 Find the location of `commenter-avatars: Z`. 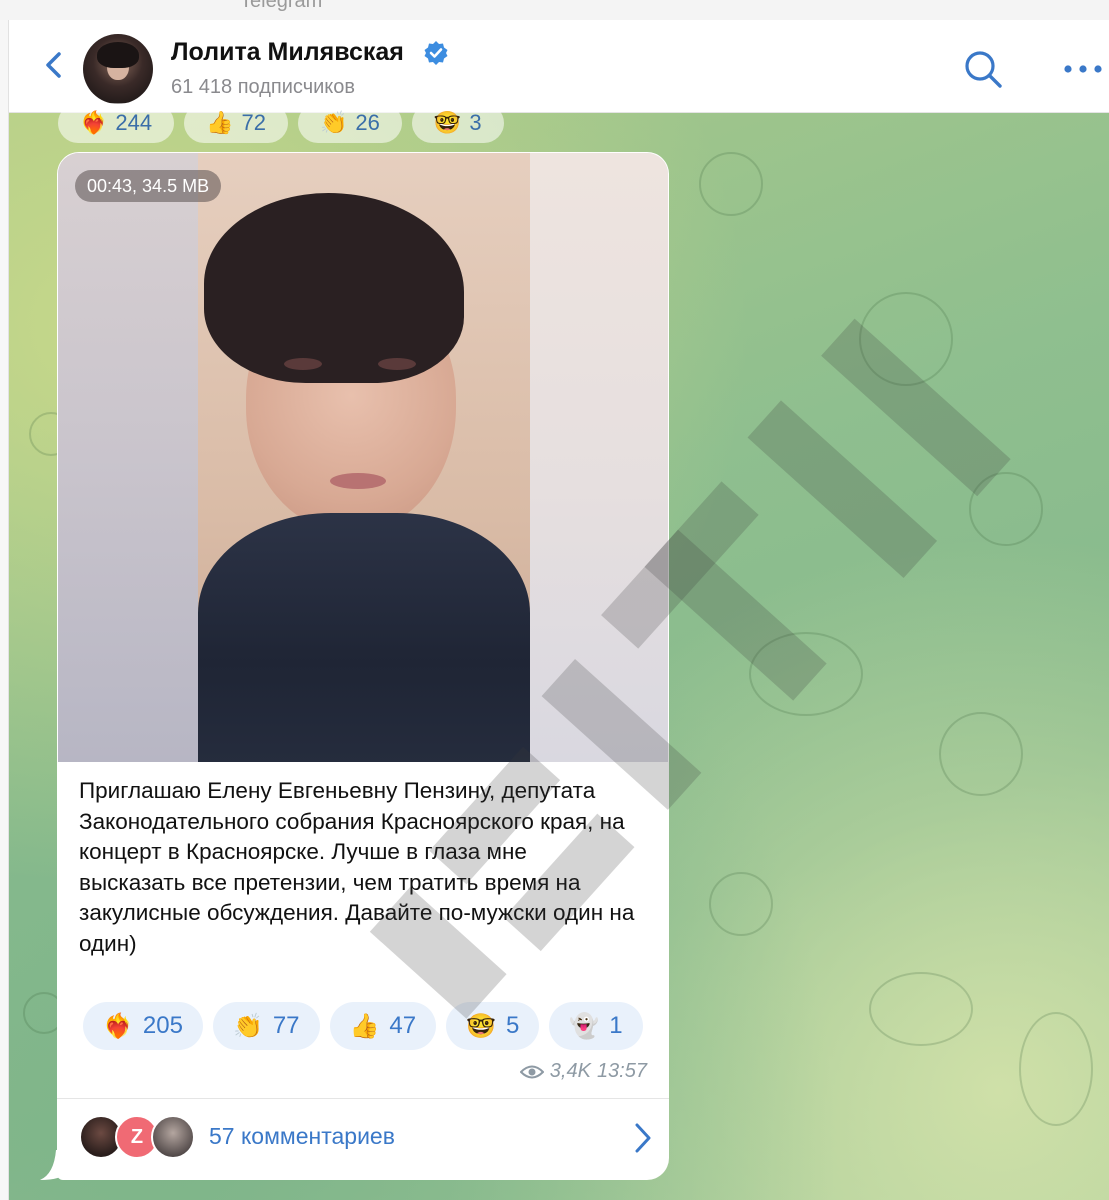

commenter-avatars: Z is located at coordinates (139, 1138).